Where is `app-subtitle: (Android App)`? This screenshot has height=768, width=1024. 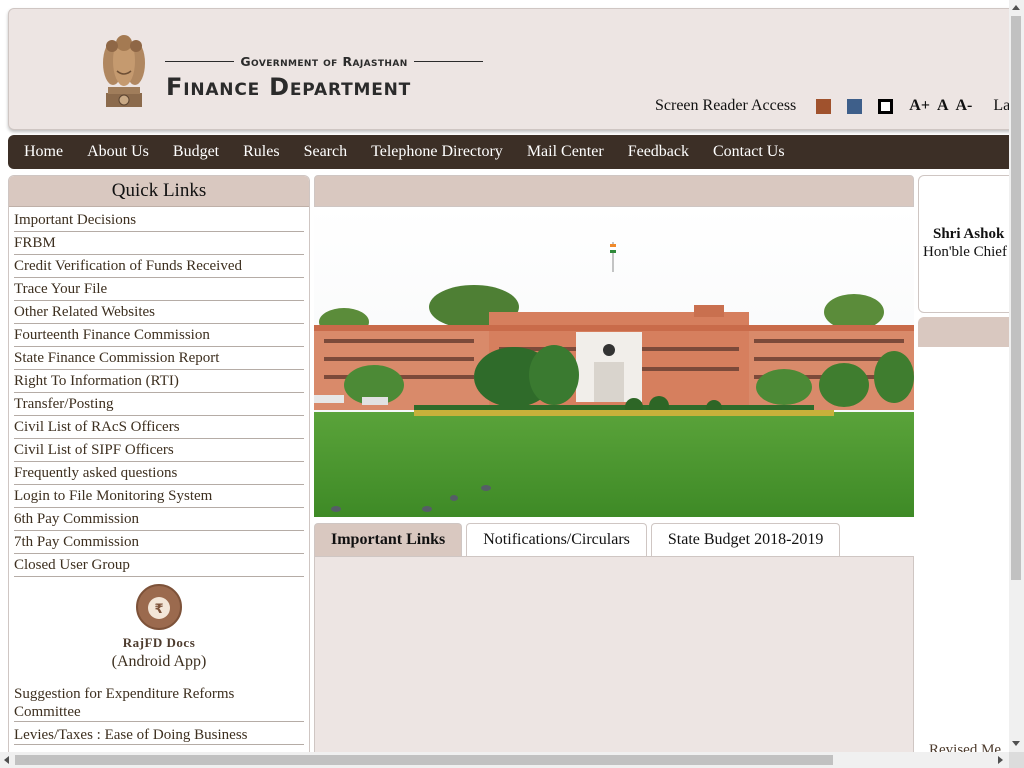 app-subtitle: (Android App) is located at coordinates (159, 661).